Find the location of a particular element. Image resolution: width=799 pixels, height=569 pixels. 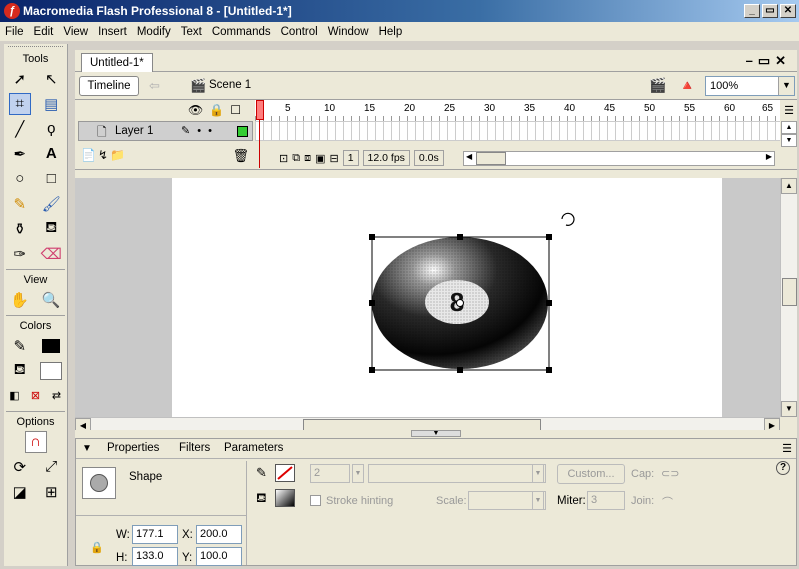

document-window-controls: –▭✕ is located at coordinates (768, 61).